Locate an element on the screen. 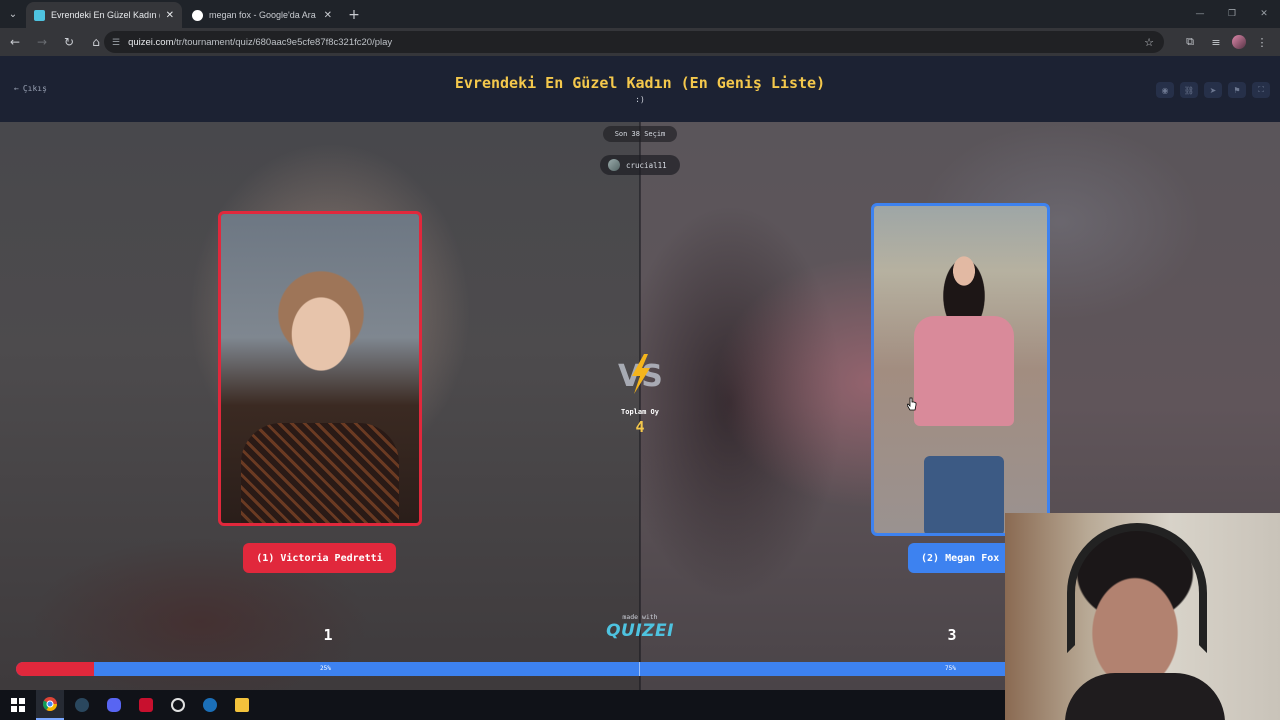  user-avatar is located at coordinates (614, 165).